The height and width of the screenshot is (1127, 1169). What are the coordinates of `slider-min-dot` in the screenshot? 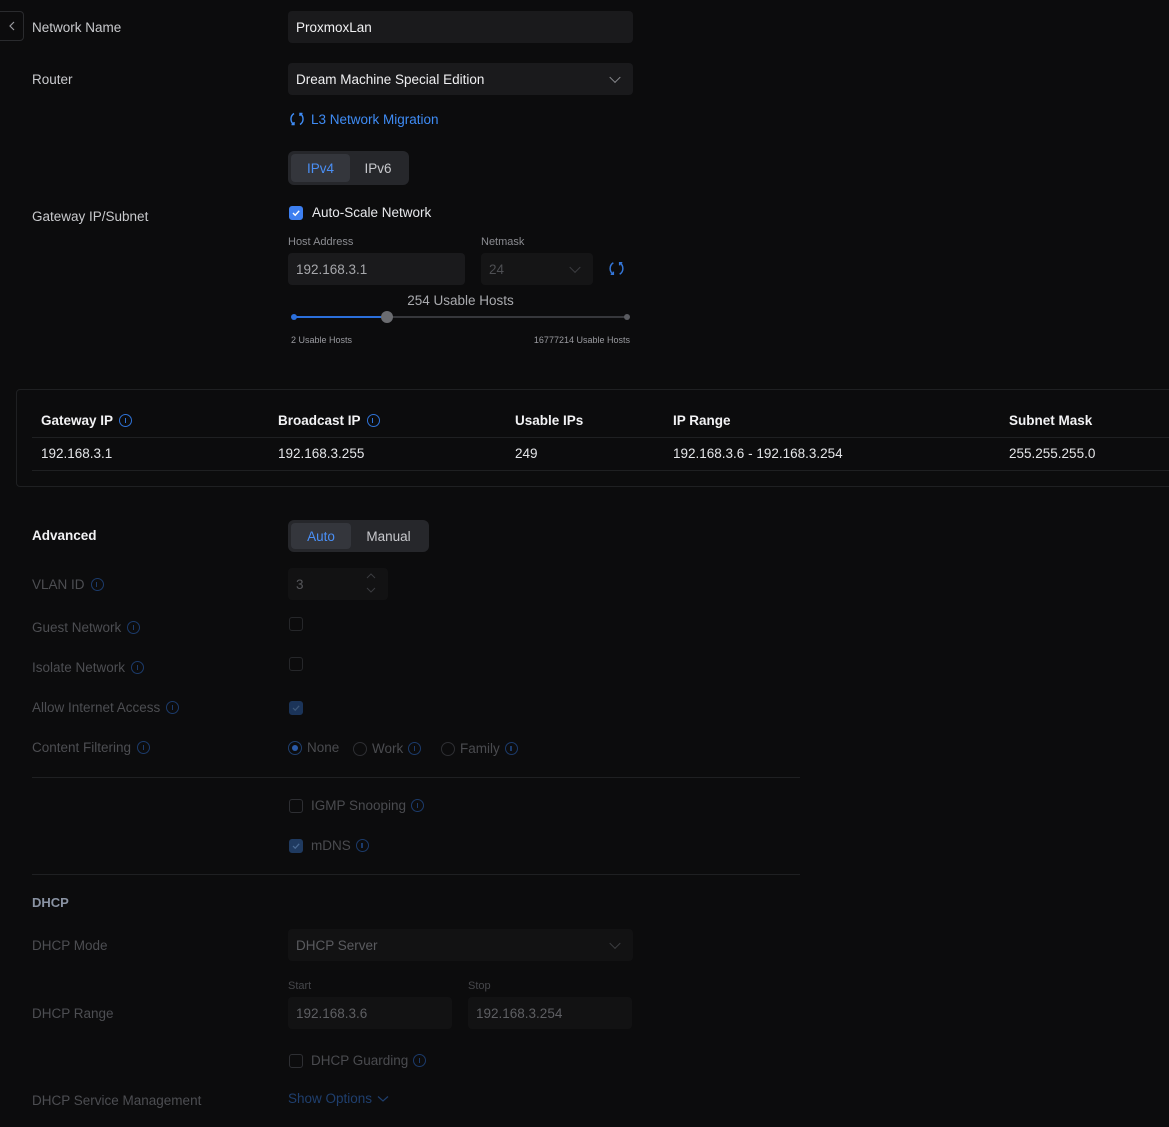 It's located at (294, 317).